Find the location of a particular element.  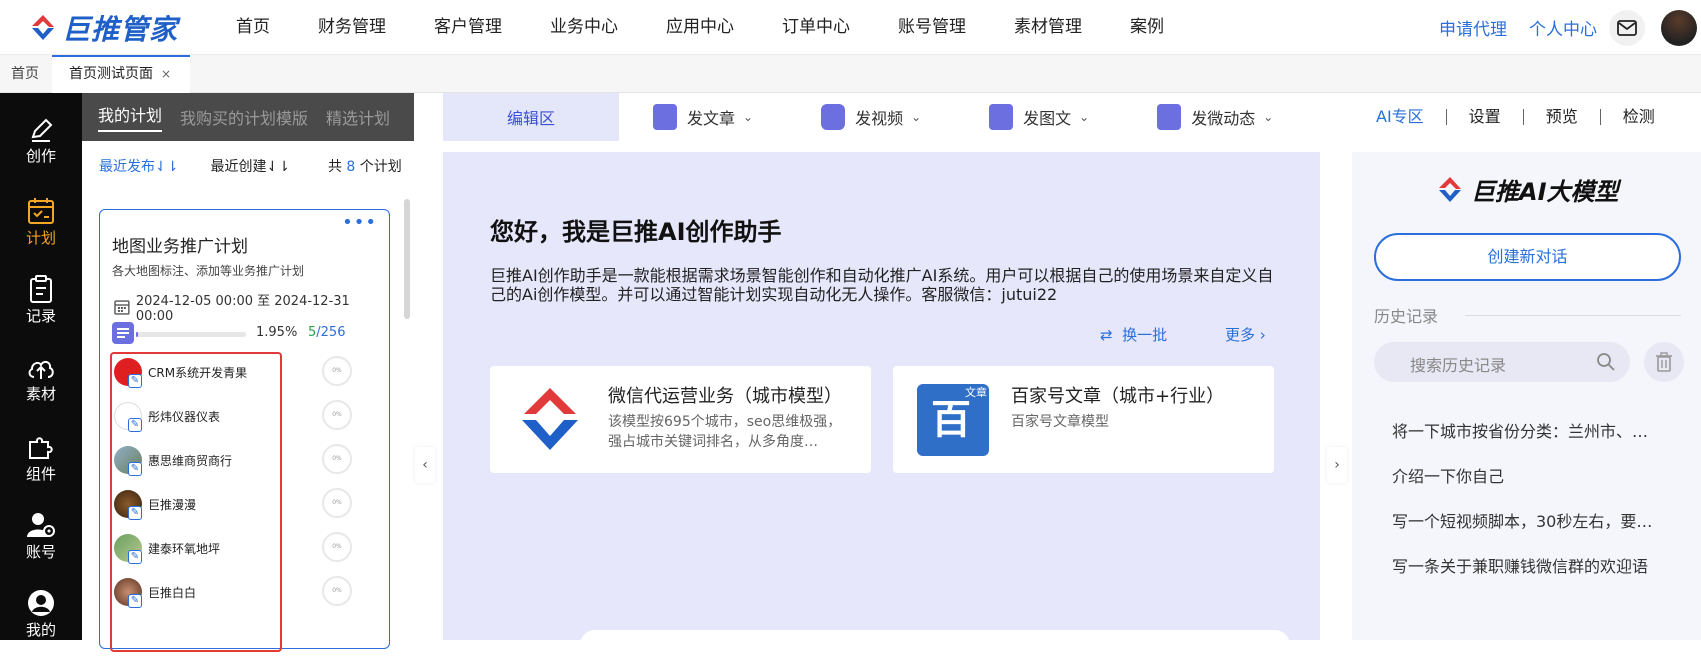

plan-count: 共 8 个计划 is located at coordinates (364, 167).